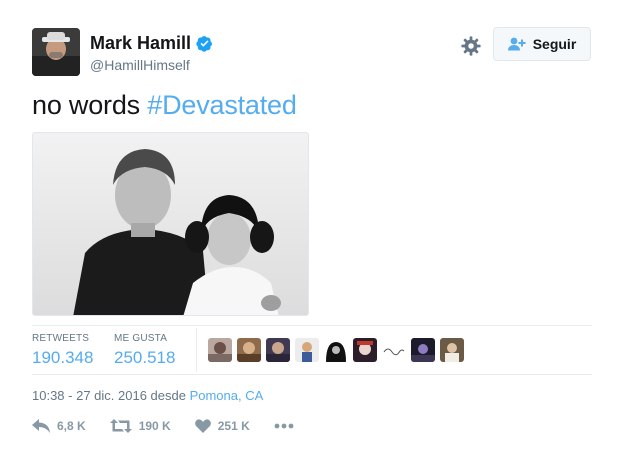 This screenshot has width=622, height=459. I want to click on tweet-body: no words, so click(90, 105).